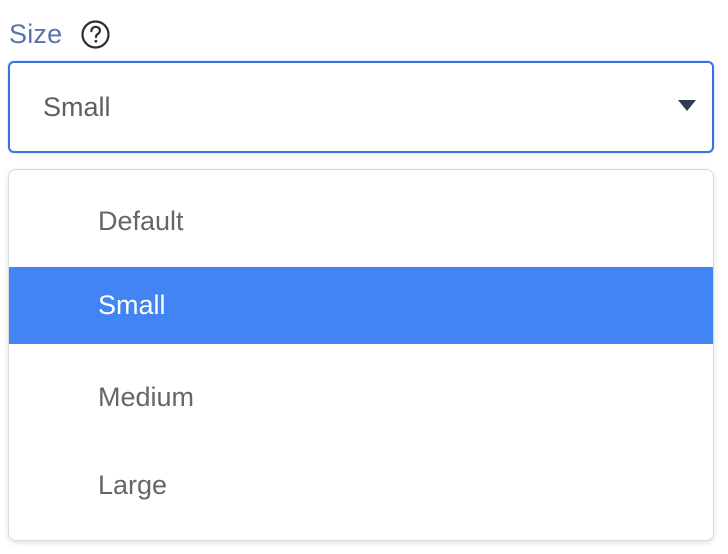  Describe the element at coordinates (133, 485) in the screenshot. I see `option-label: Large` at that location.